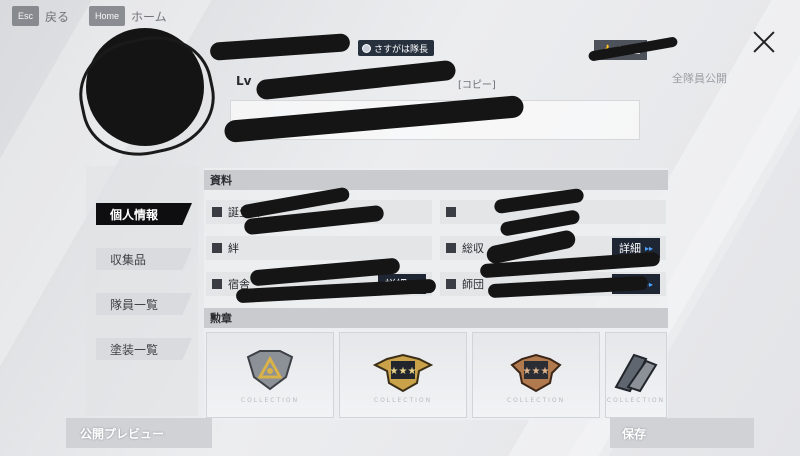 This screenshot has width=800, height=456. Describe the element at coordinates (26, 16) in the screenshot. I see `esc-key-hint: Esc` at that location.